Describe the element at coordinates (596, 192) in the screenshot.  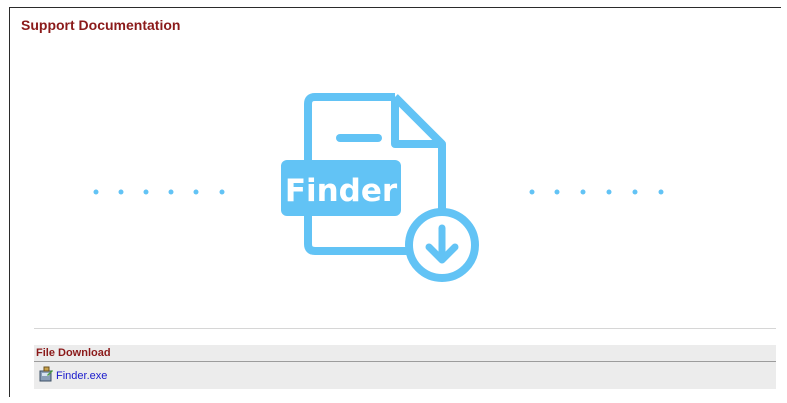
I see `right-dots` at that location.